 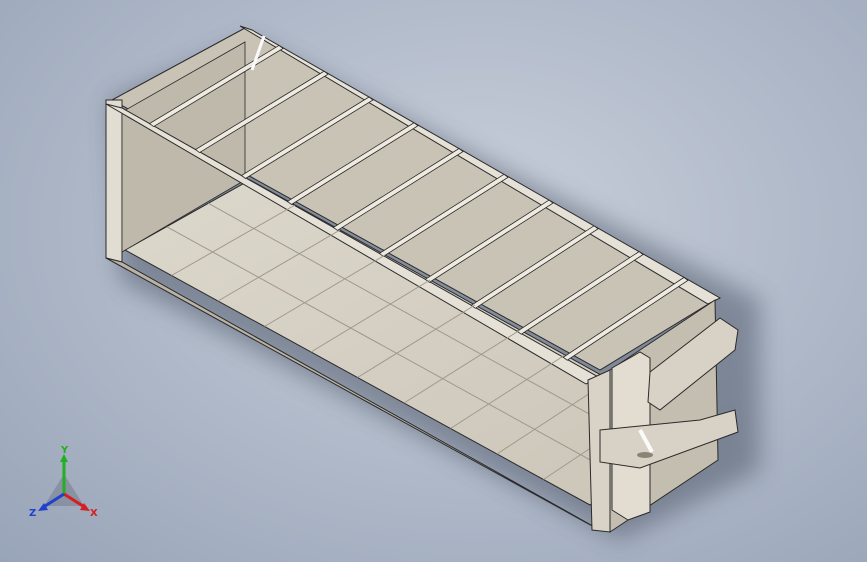 I want to click on z-axis-label: Z, so click(x=32, y=513).